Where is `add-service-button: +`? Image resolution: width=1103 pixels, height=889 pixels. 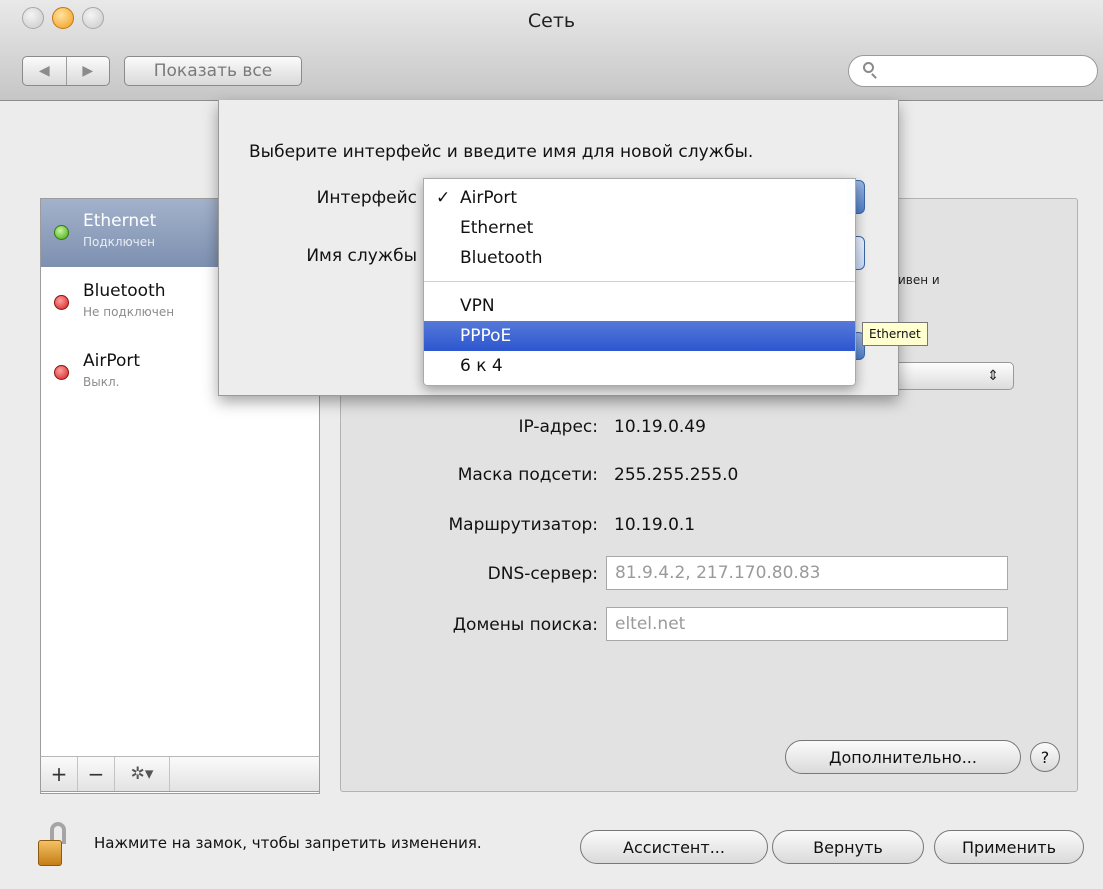
add-service-button: + is located at coordinates (59, 774).